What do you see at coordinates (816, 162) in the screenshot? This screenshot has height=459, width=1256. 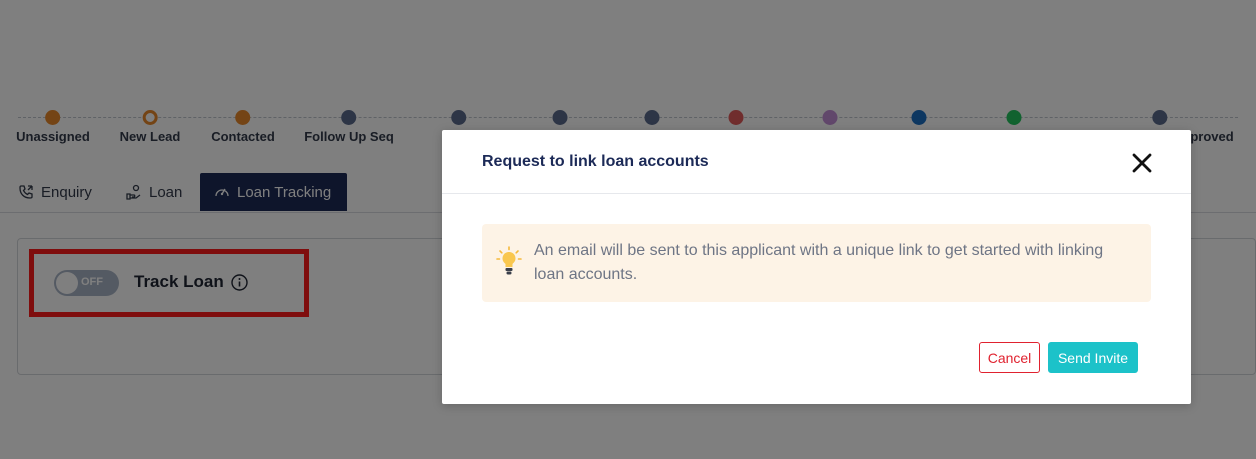 I see `modal-header: Request to link loan accounts` at bounding box center [816, 162].